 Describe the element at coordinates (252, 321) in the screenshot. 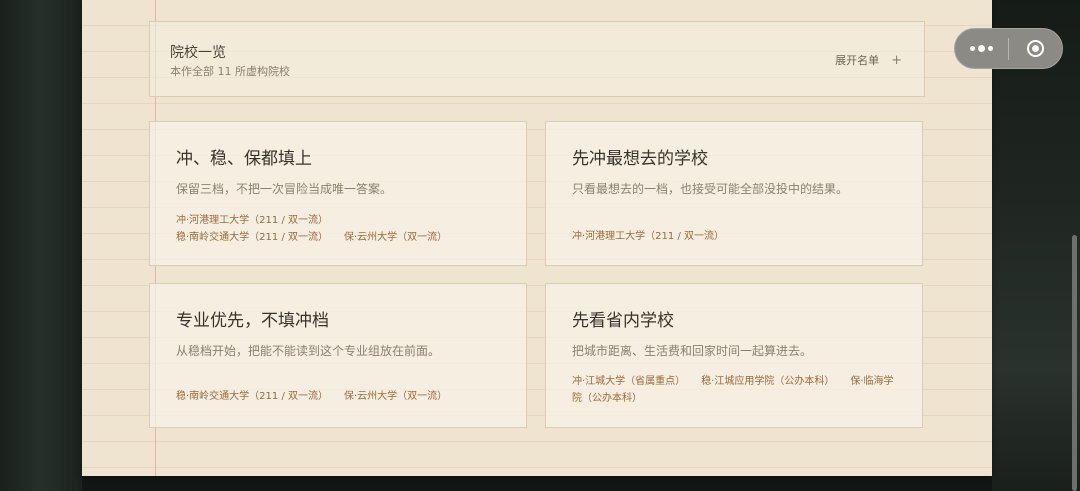

I see `card-title: 专业优先，不填冲档` at that location.